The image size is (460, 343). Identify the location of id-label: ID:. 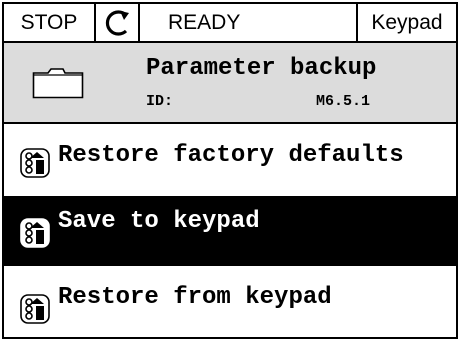
(160, 101).